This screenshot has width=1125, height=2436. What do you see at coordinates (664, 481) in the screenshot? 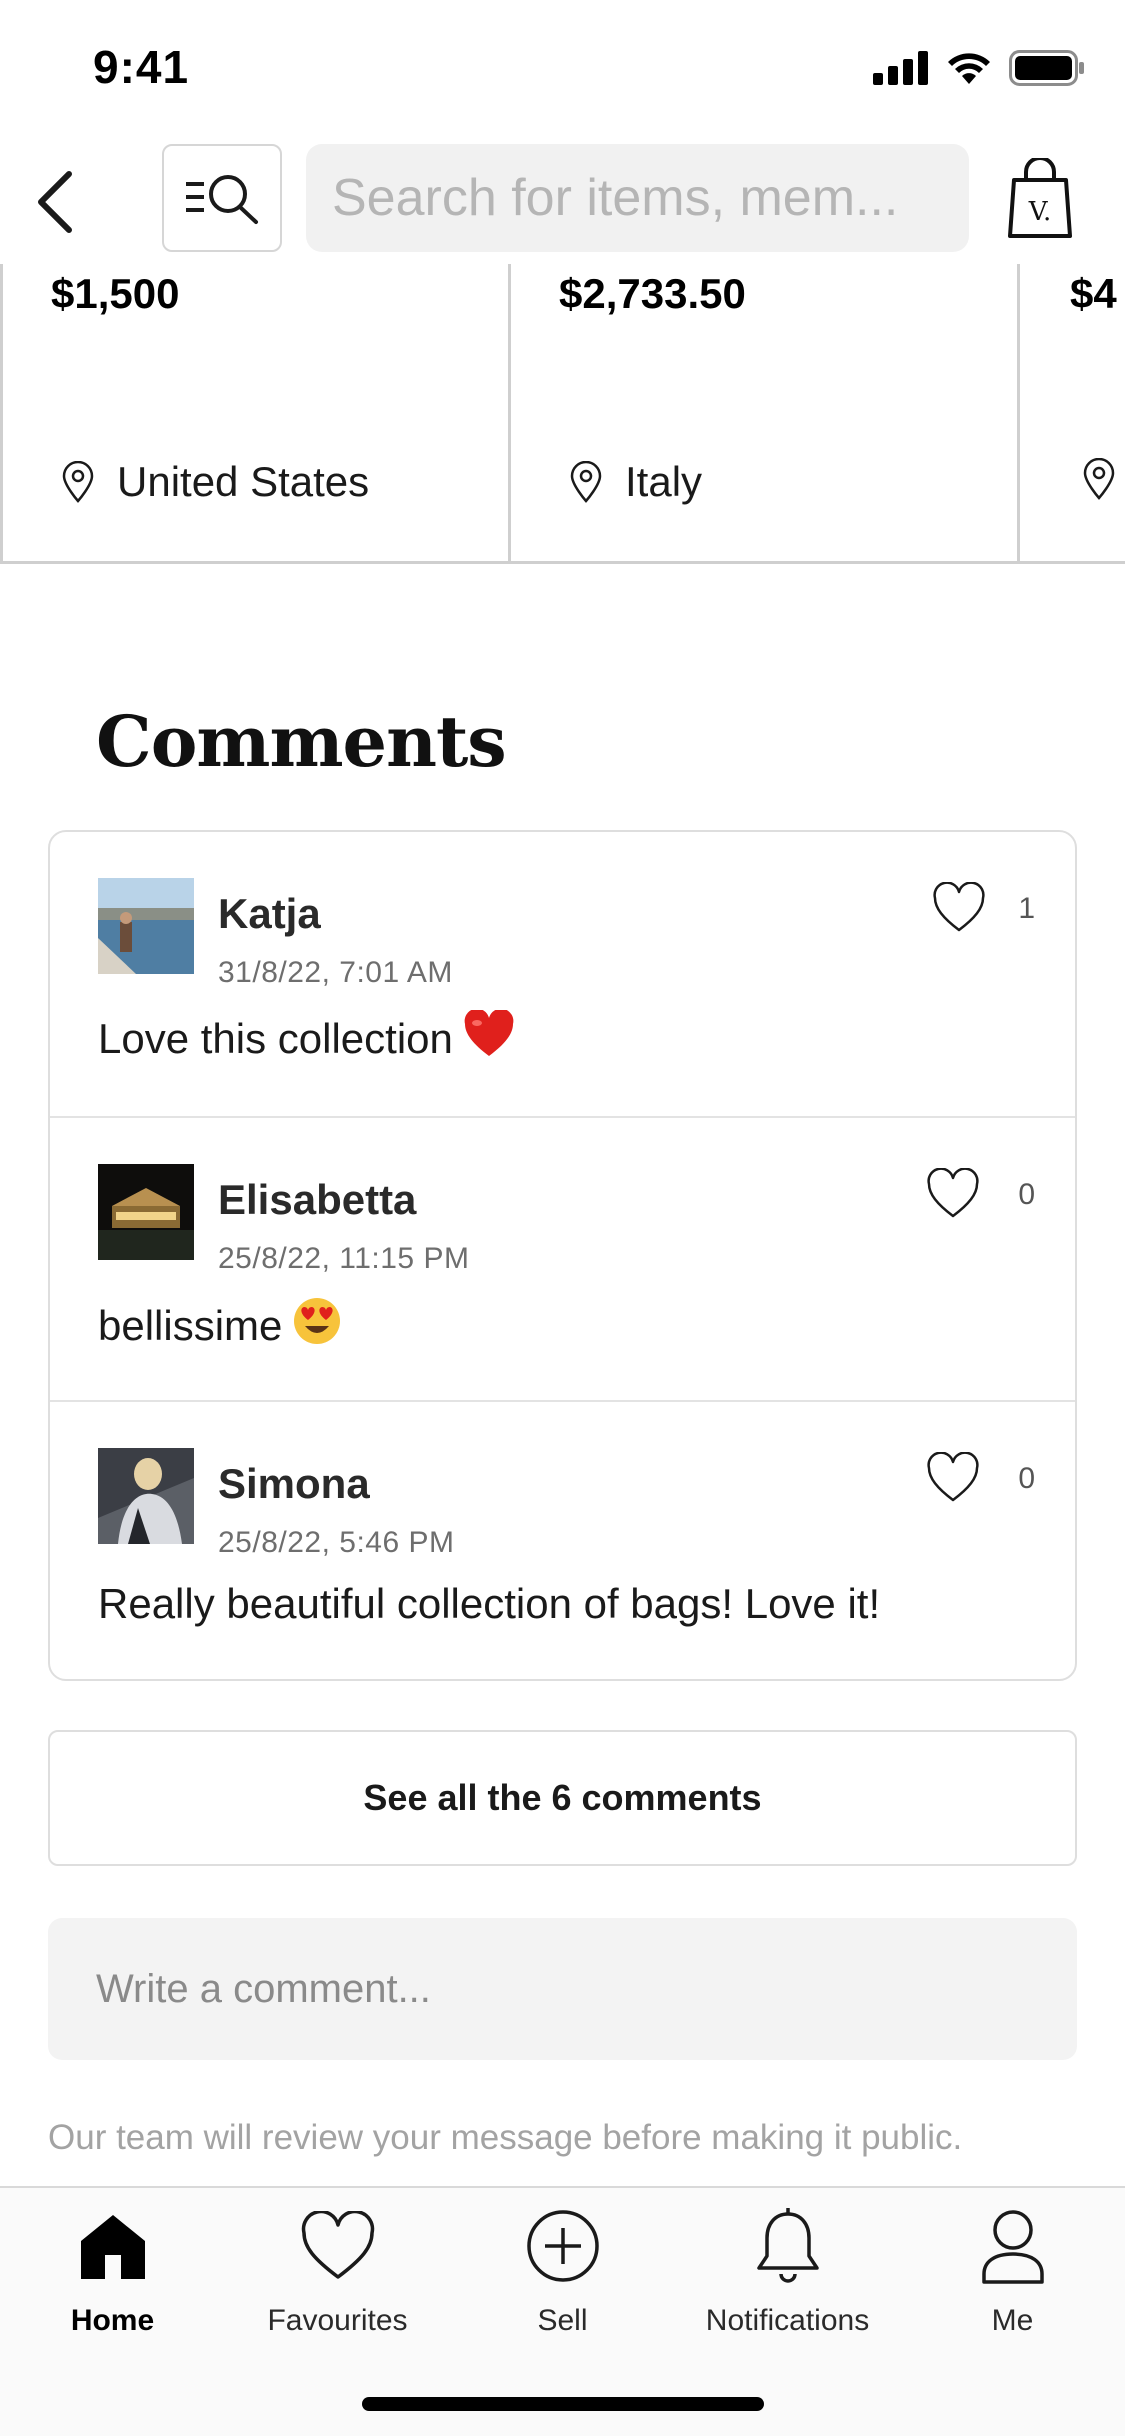
I see `product-location-text: Italy` at bounding box center [664, 481].